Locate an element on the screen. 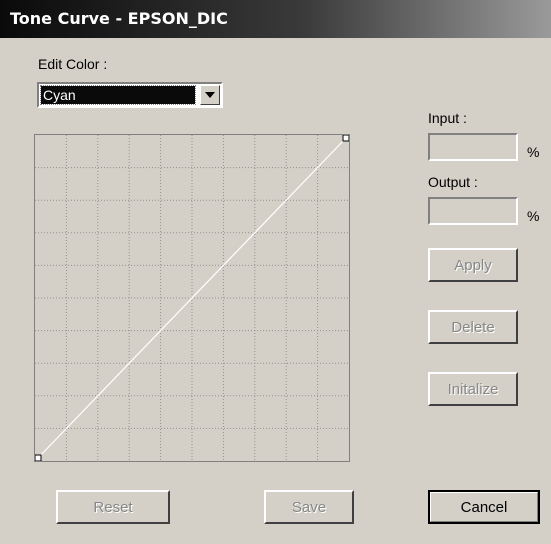 Image resolution: width=551 pixels, height=544 pixels. save-button: Save is located at coordinates (309, 507).